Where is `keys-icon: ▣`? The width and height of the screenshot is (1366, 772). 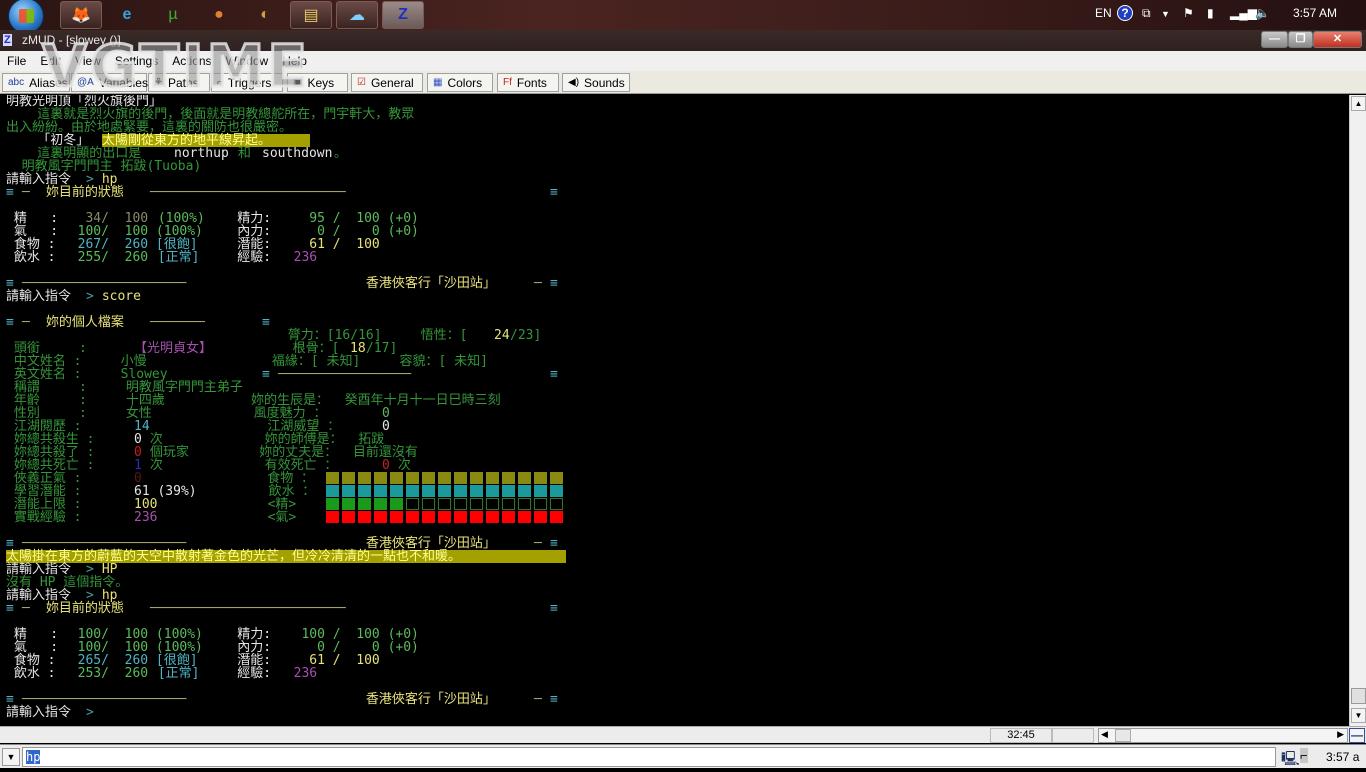 keys-icon: ▣ is located at coordinates (298, 82).